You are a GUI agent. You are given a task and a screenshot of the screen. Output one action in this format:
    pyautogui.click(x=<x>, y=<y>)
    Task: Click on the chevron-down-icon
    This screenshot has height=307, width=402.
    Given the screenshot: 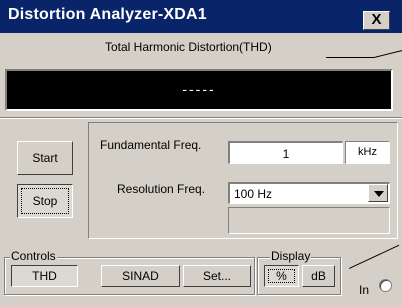 What is the action you would take?
    pyautogui.click(x=379, y=194)
    